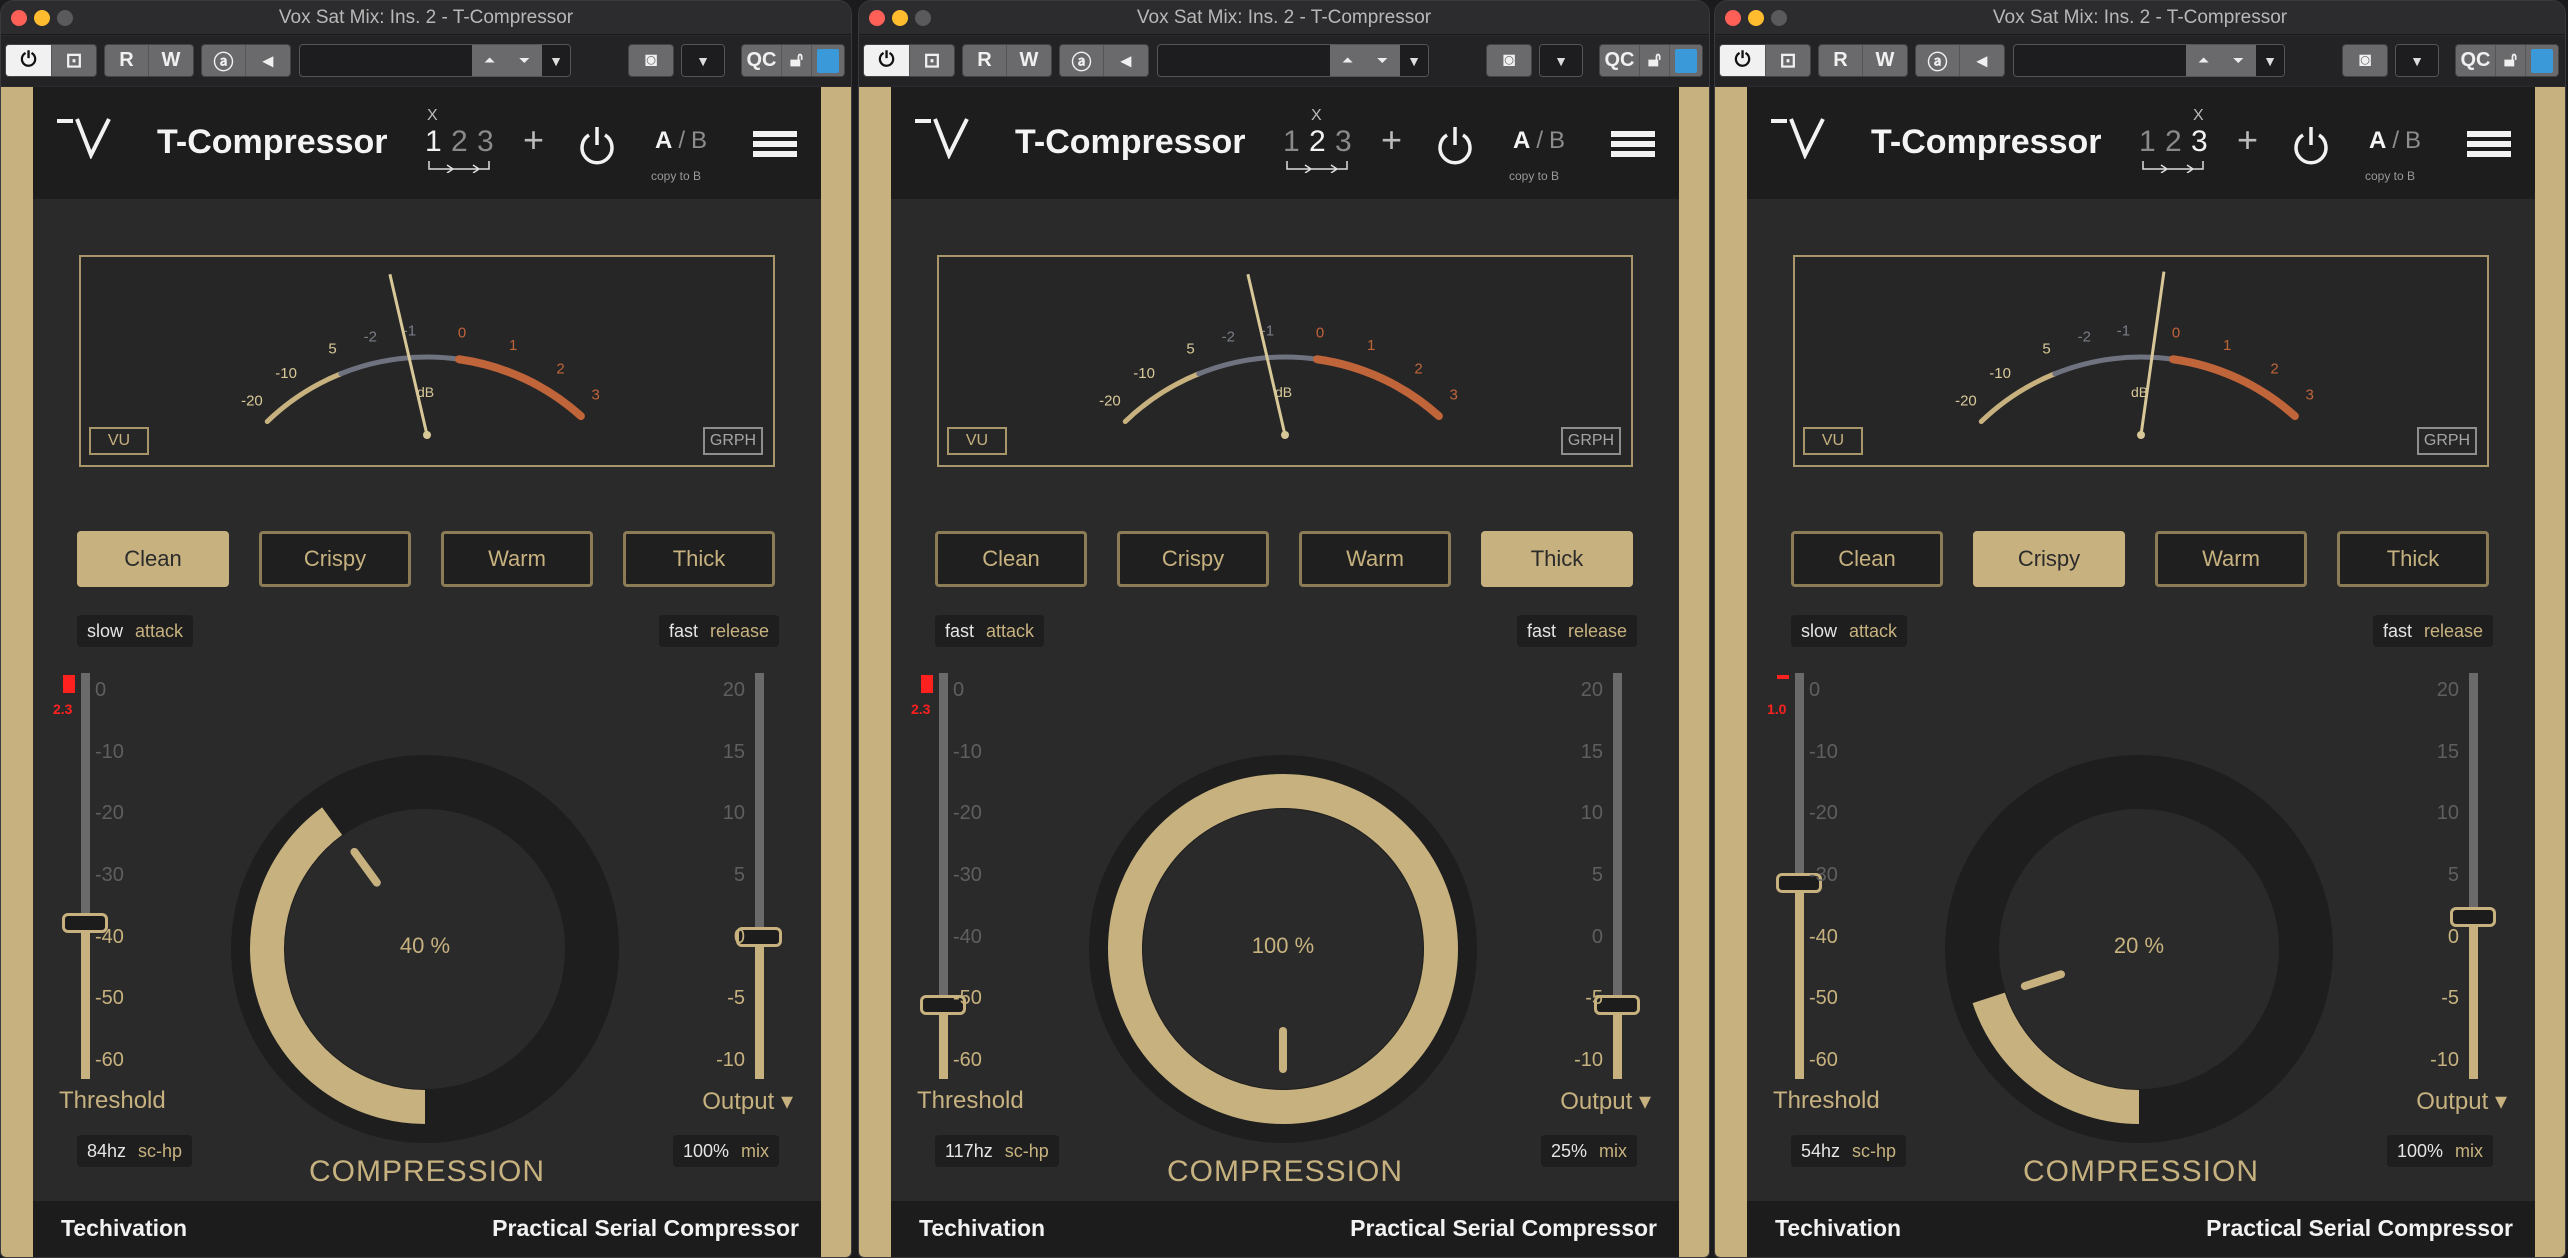 The image size is (2568, 1258). I want to click on sidechain-hp-selector: 84hz sc-hp, so click(135, 1151).